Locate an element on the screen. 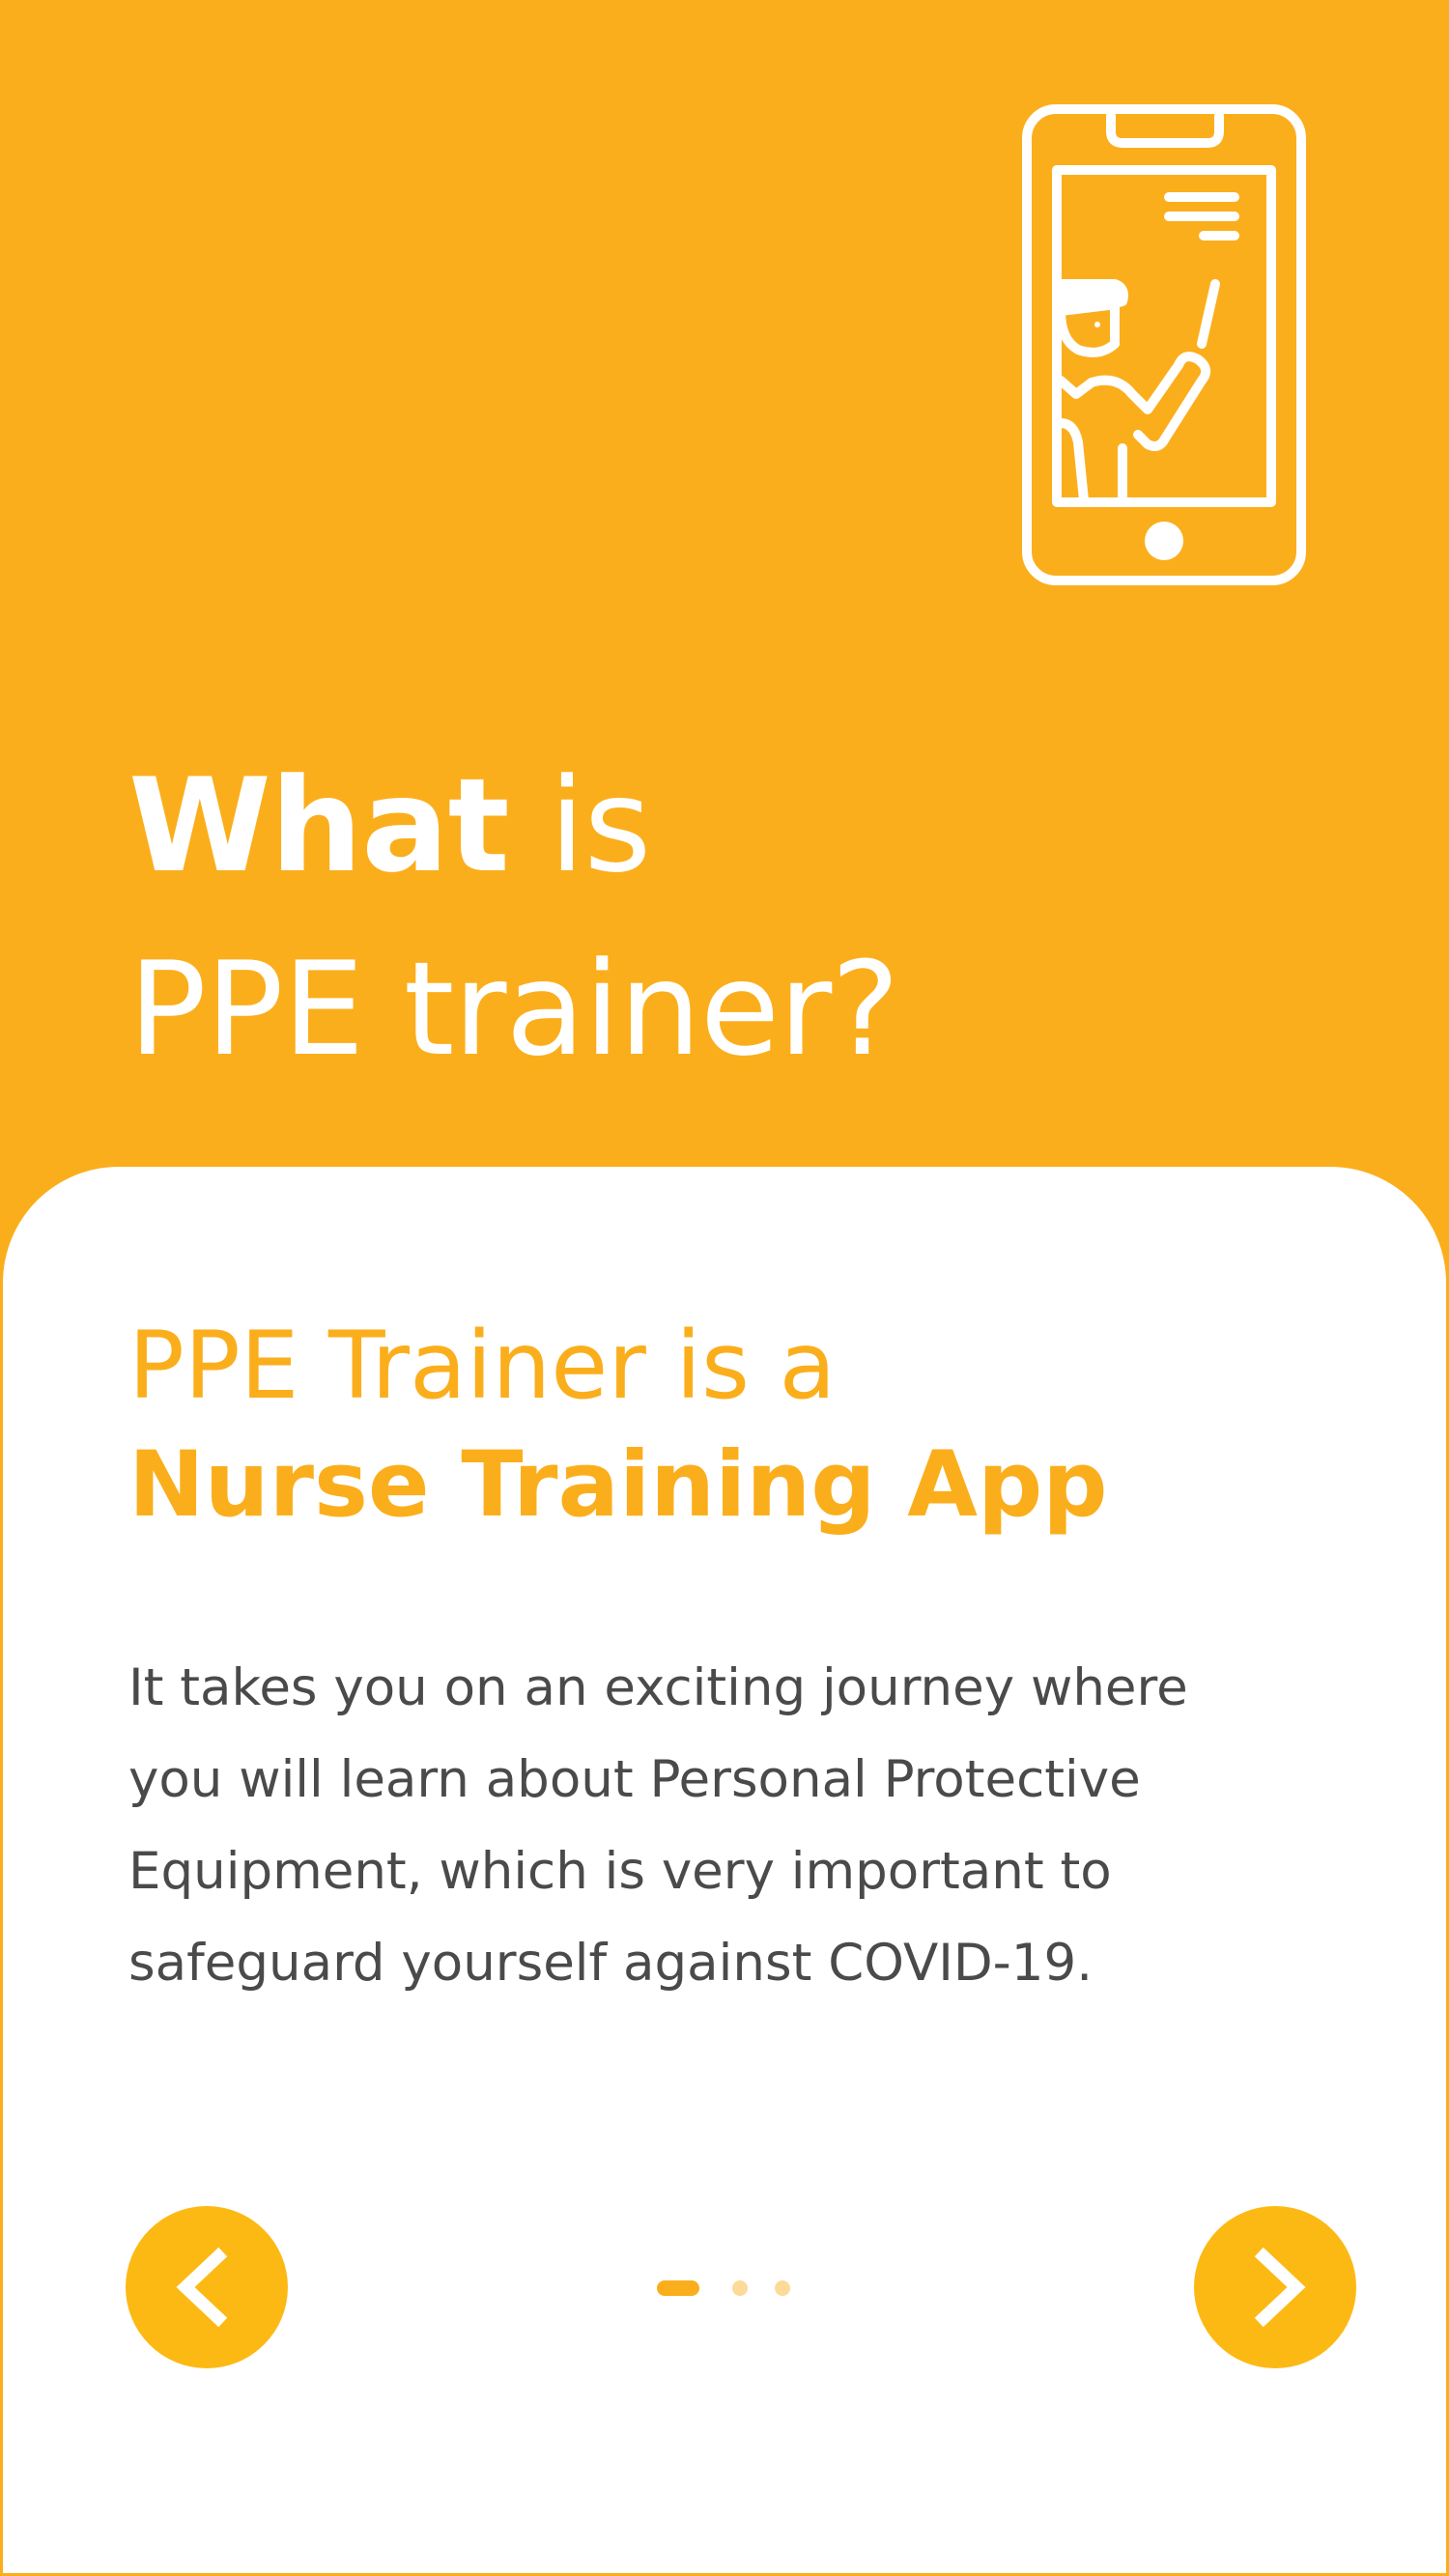 The height and width of the screenshot is (2576, 1449). chevron-right-icon is located at coordinates (1280, 2287).